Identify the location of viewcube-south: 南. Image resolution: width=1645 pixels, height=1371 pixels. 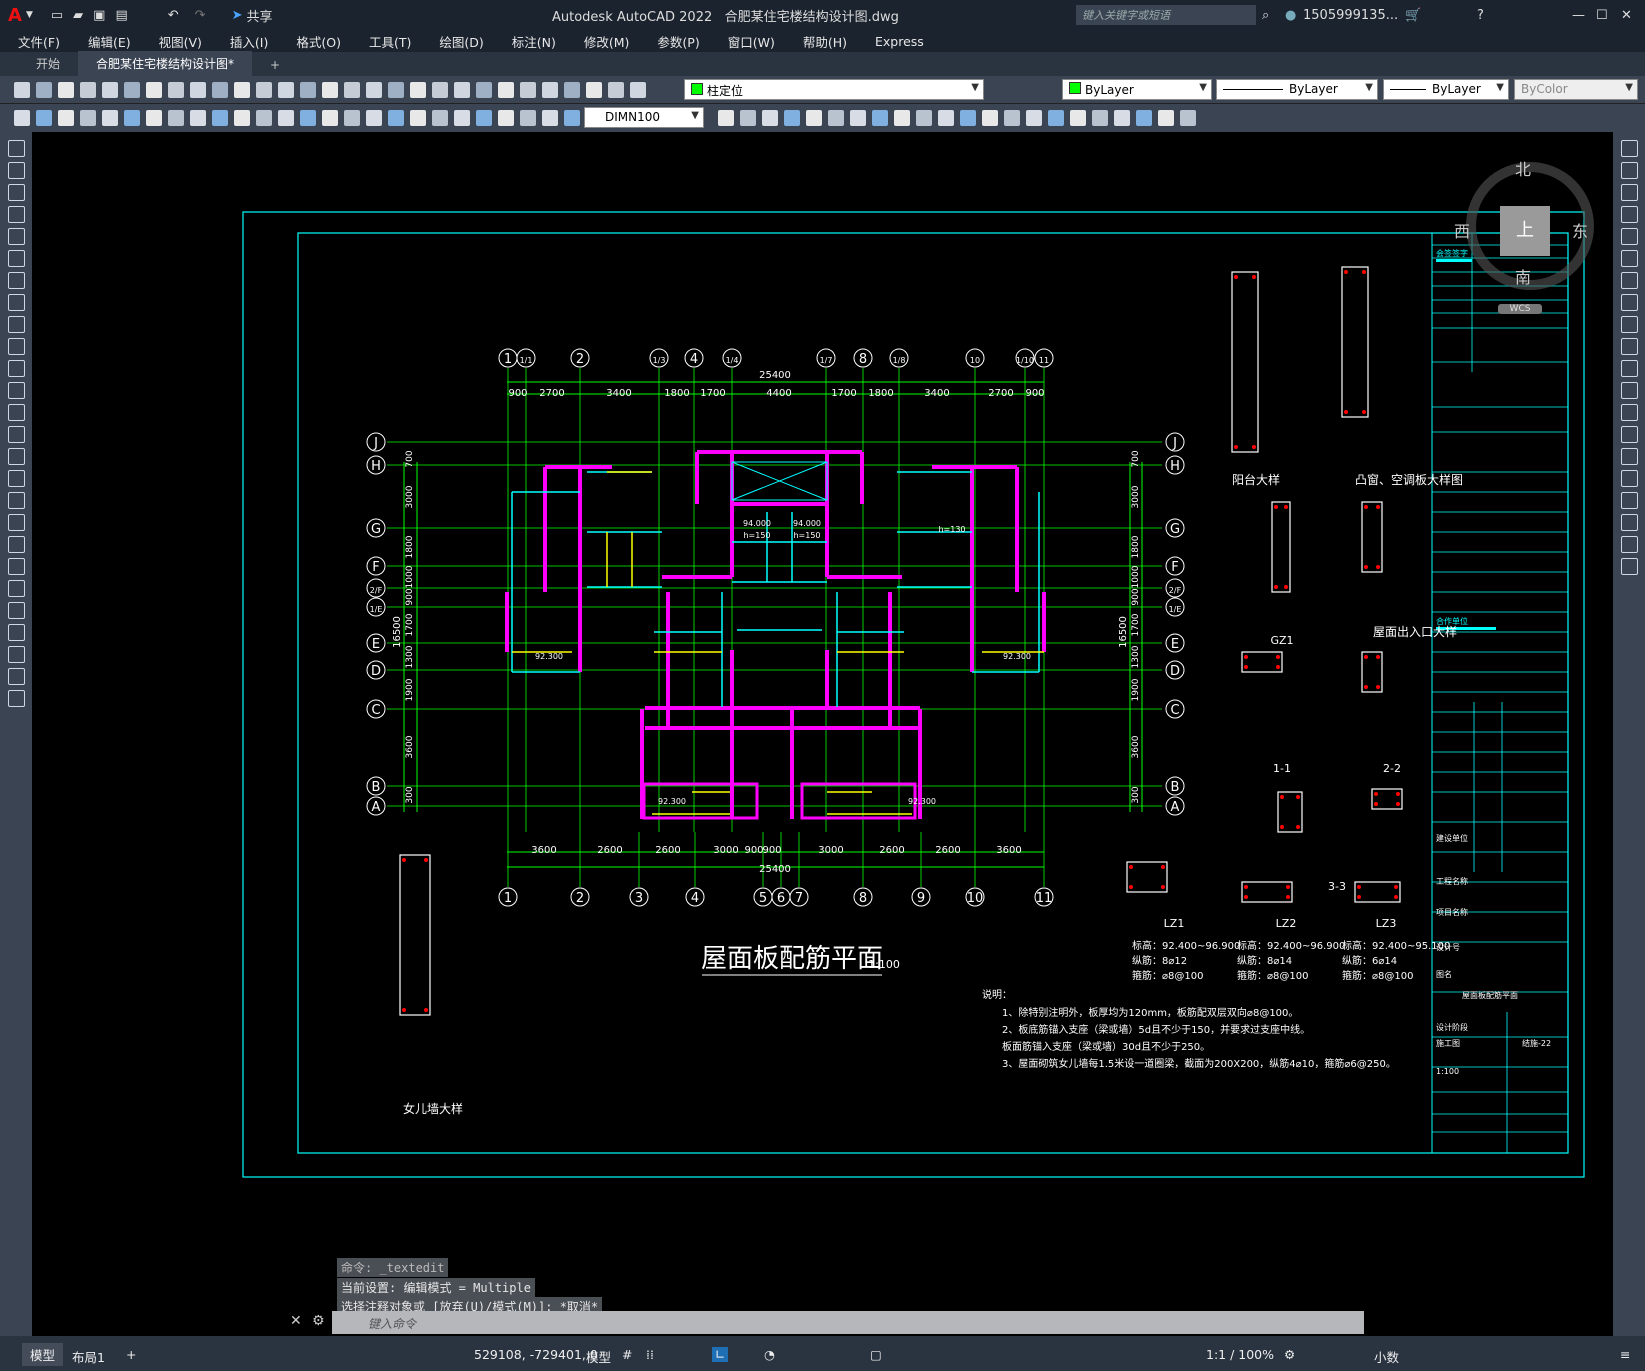
(1523, 276).